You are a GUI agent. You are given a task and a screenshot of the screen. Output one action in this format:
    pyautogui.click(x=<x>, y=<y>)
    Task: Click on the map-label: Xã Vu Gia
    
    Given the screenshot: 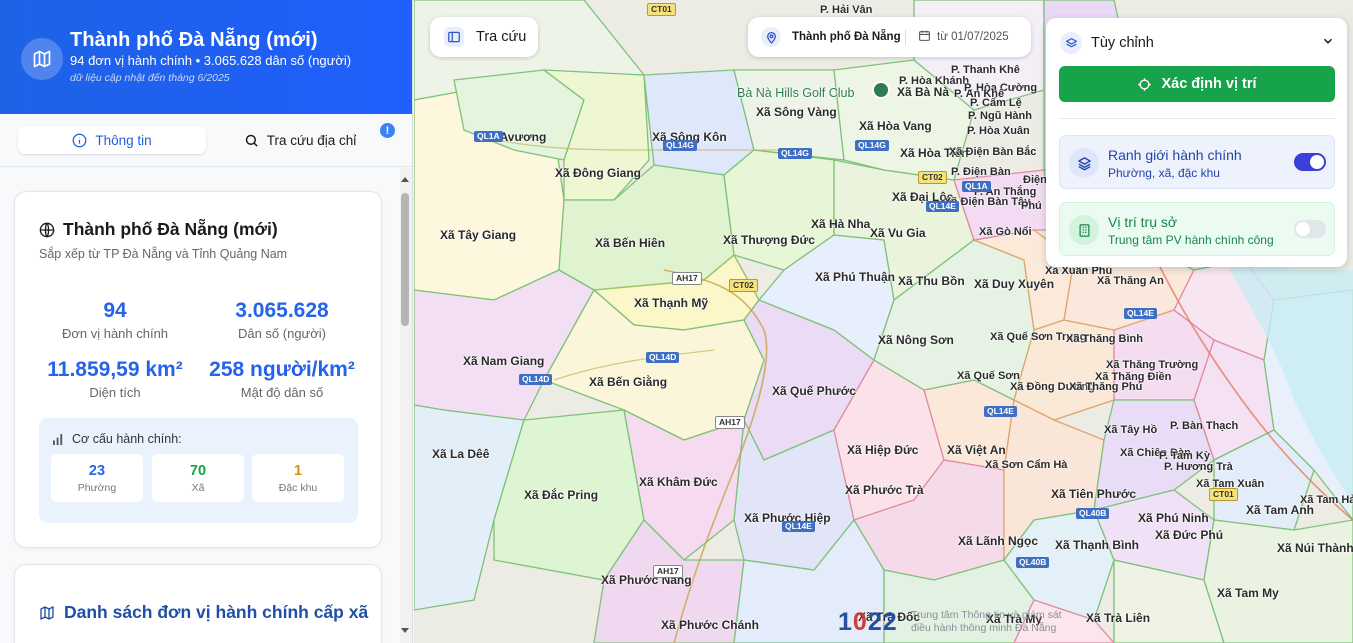 What is the action you would take?
    pyautogui.click(x=898, y=233)
    